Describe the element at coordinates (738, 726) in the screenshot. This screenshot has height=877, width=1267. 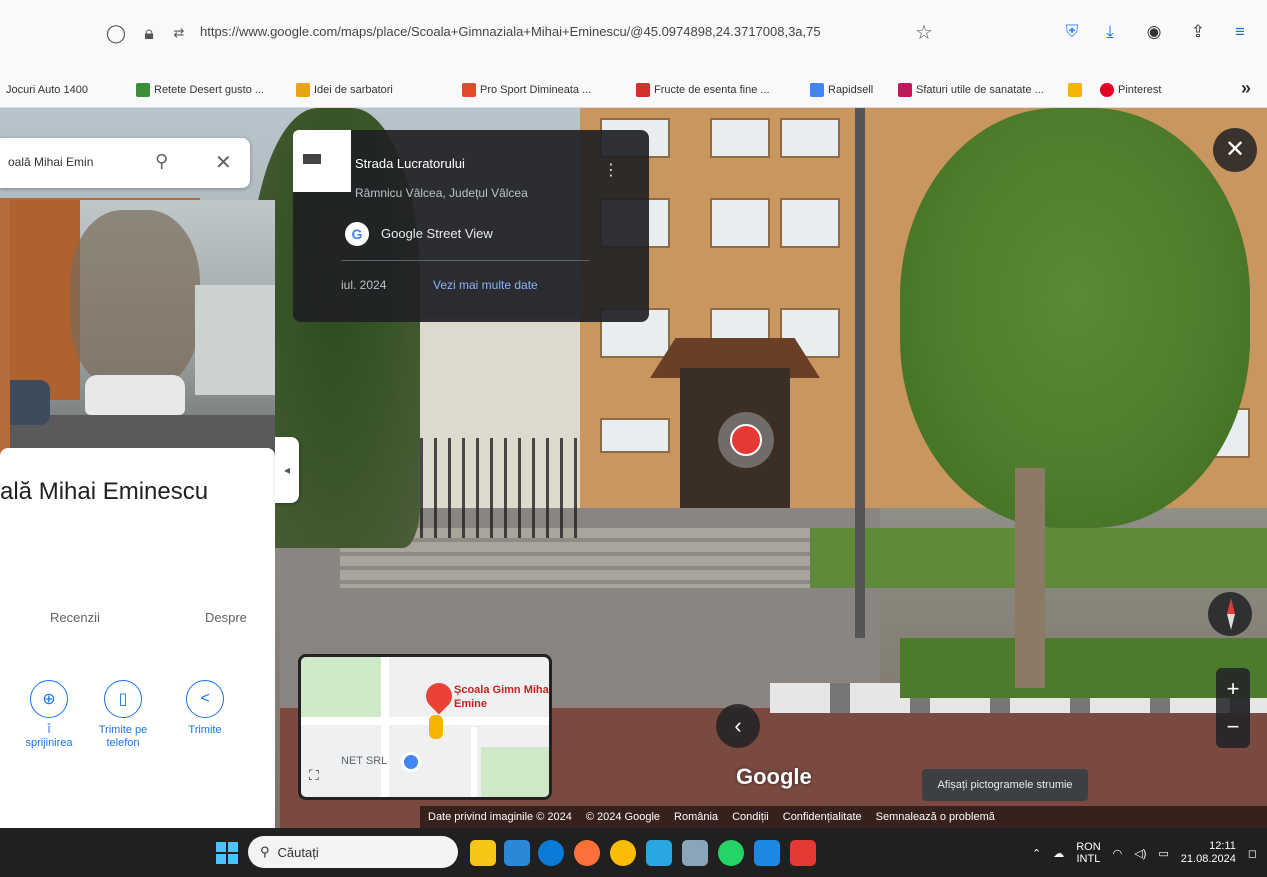
I see `back-arrow-button: ‹` at that location.